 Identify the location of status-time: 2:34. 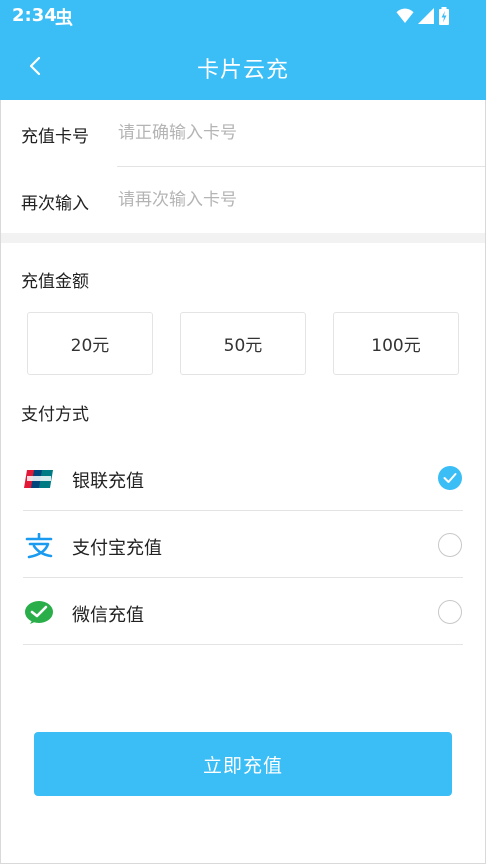
(34, 15).